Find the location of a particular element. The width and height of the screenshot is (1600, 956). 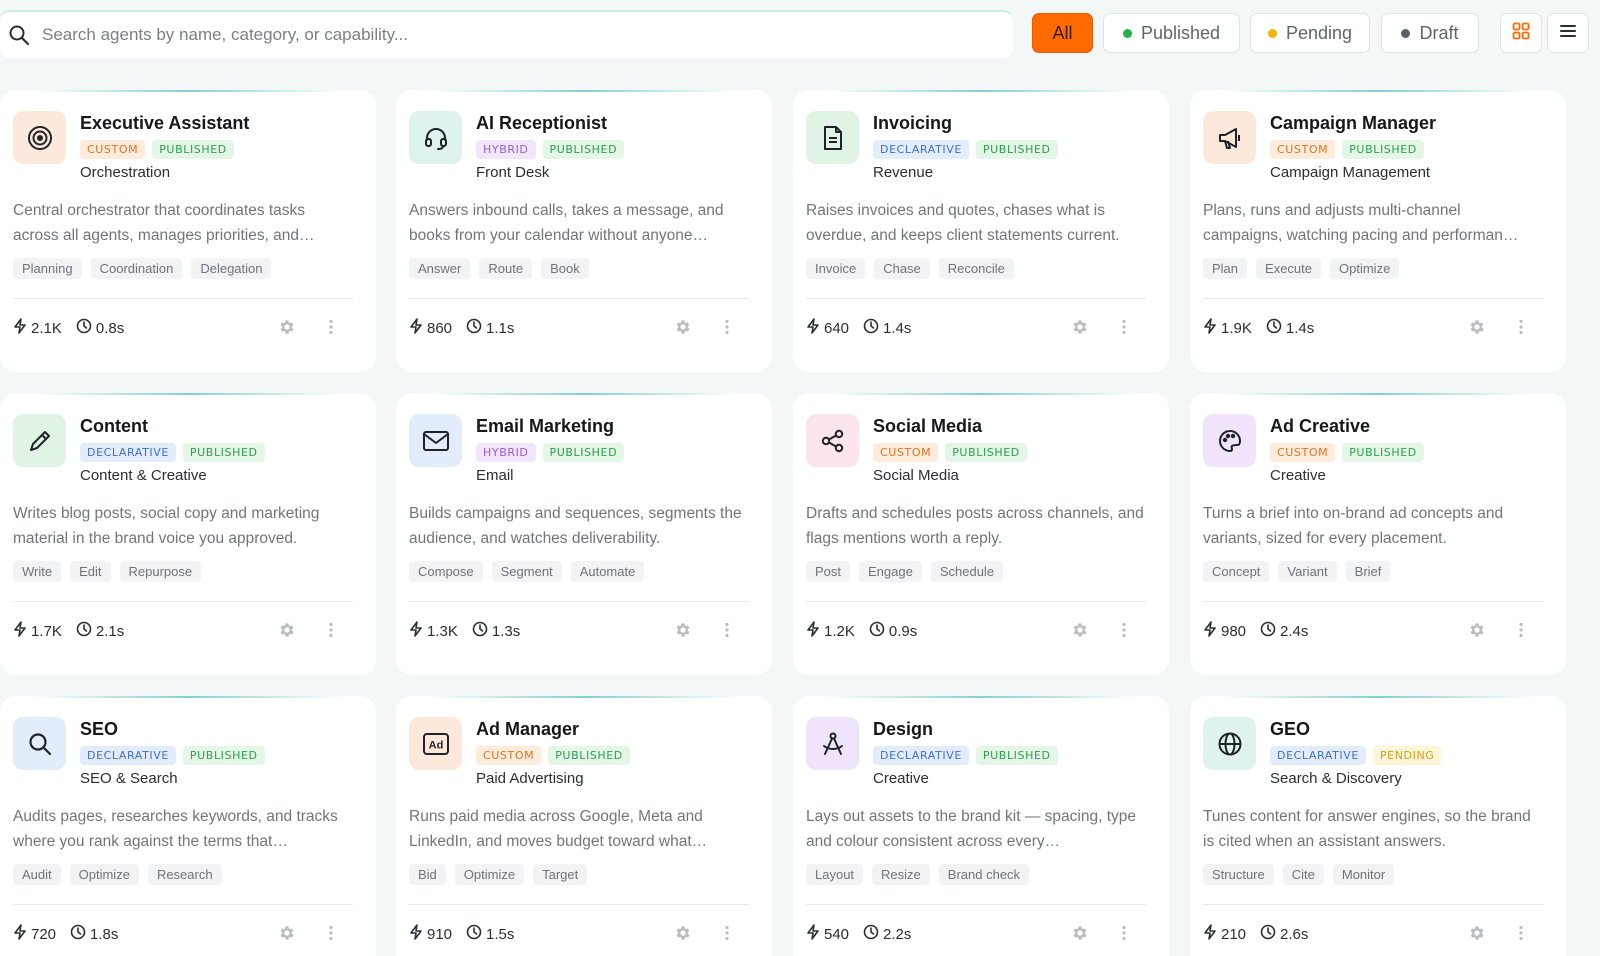

list-view-button is located at coordinates (1568, 33).